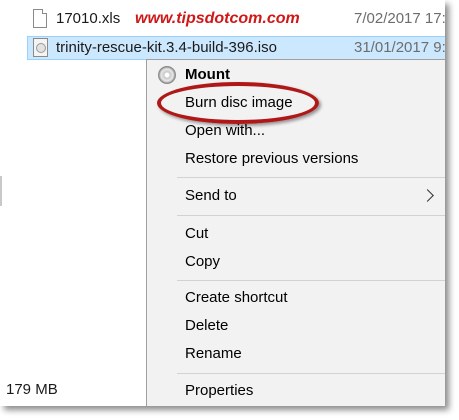 This screenshot has width=459, height=420. I want to click on watermark-text: www.tipsdotcom.com, so click(217, 18).